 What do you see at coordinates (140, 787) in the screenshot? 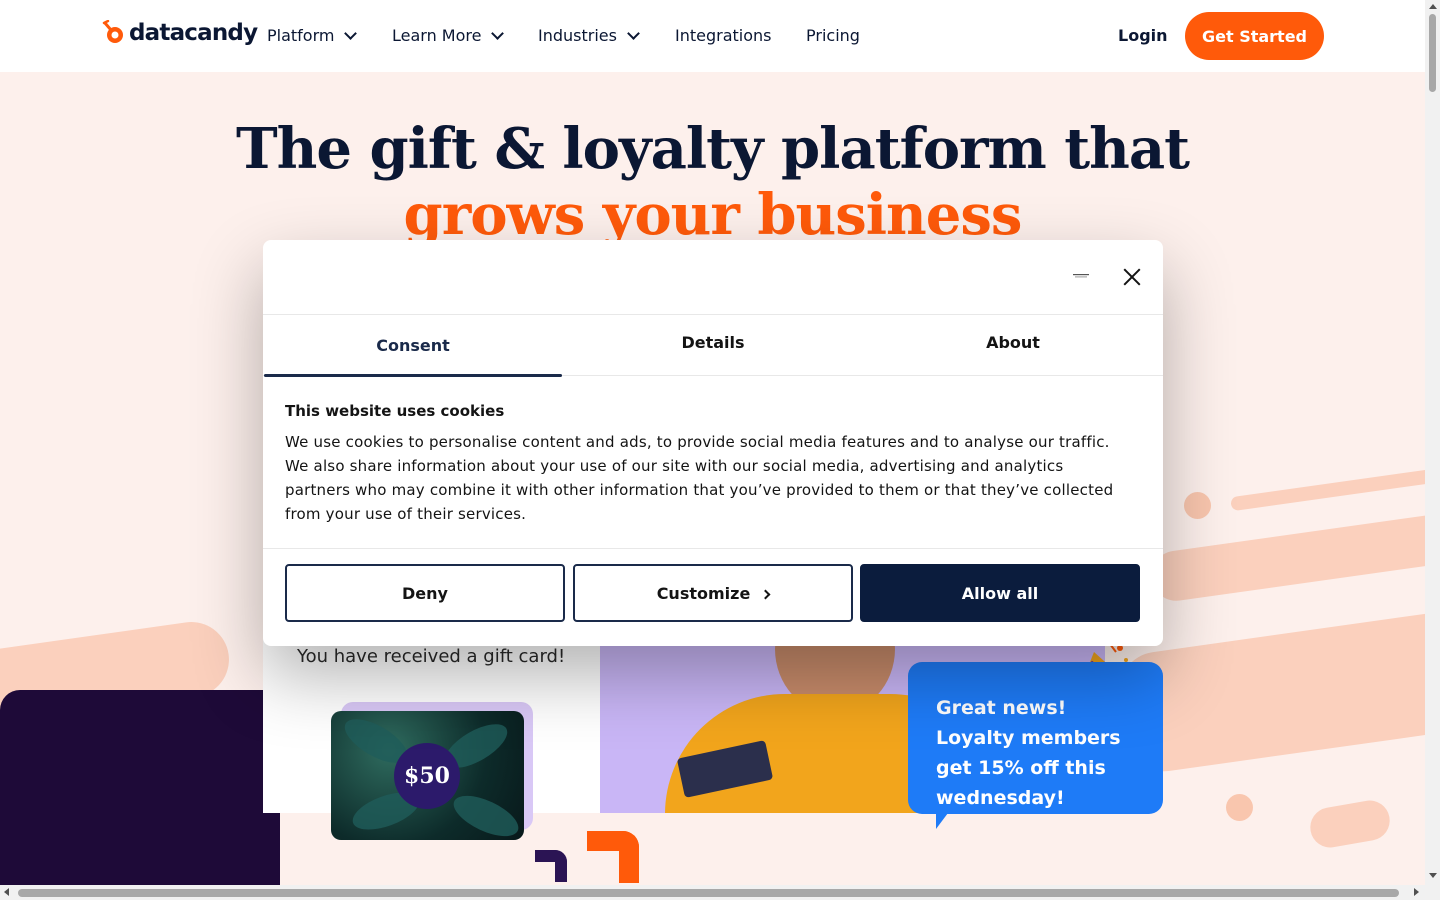
I see `decor-dark-shape` at bounding box center [140, 787].